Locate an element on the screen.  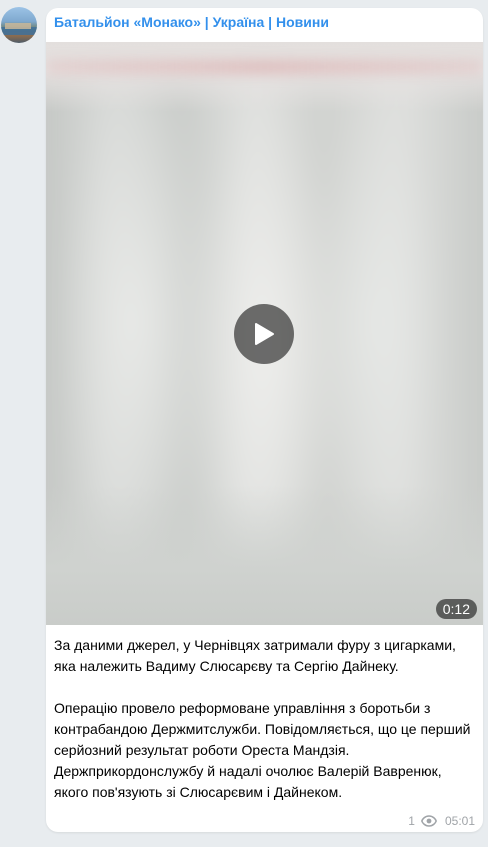
channel-avatar is located at coordinates (19, 25).